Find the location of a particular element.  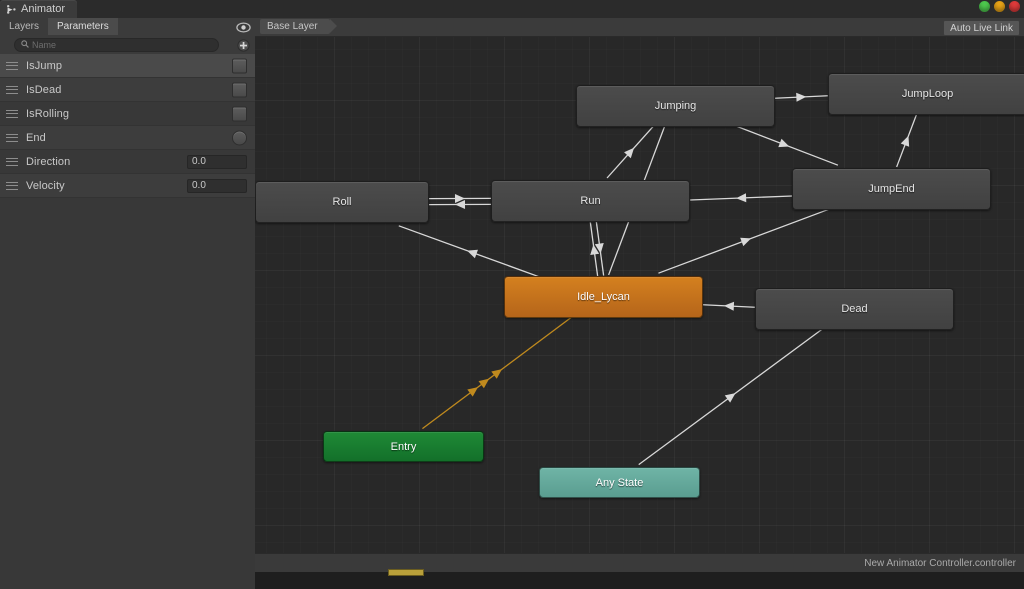

tab-layers: Layers is located at coordinates (24, 26).